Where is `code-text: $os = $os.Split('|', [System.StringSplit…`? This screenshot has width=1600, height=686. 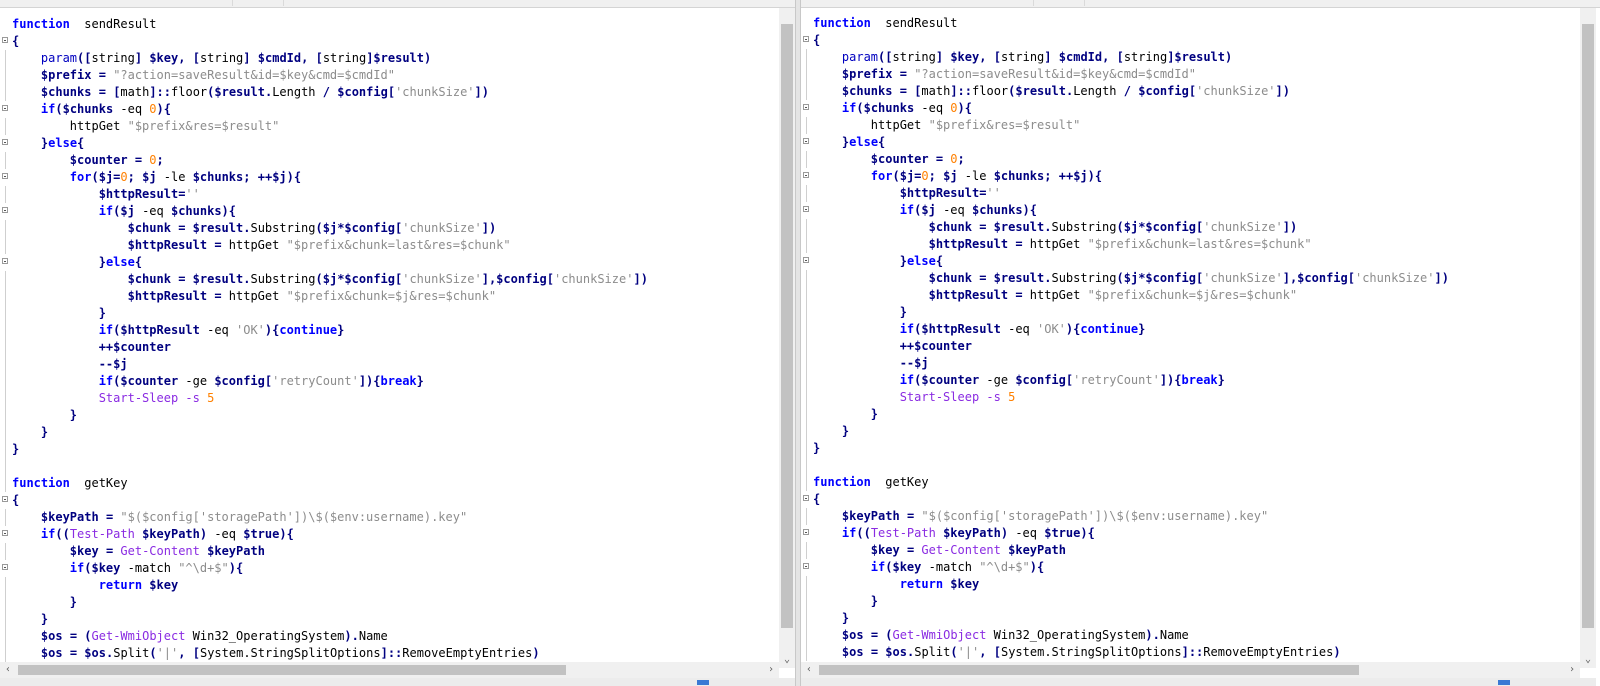 code-text: $os = $os.Split('|', [System.StringSplit… is located at coordinates (1077, 652).